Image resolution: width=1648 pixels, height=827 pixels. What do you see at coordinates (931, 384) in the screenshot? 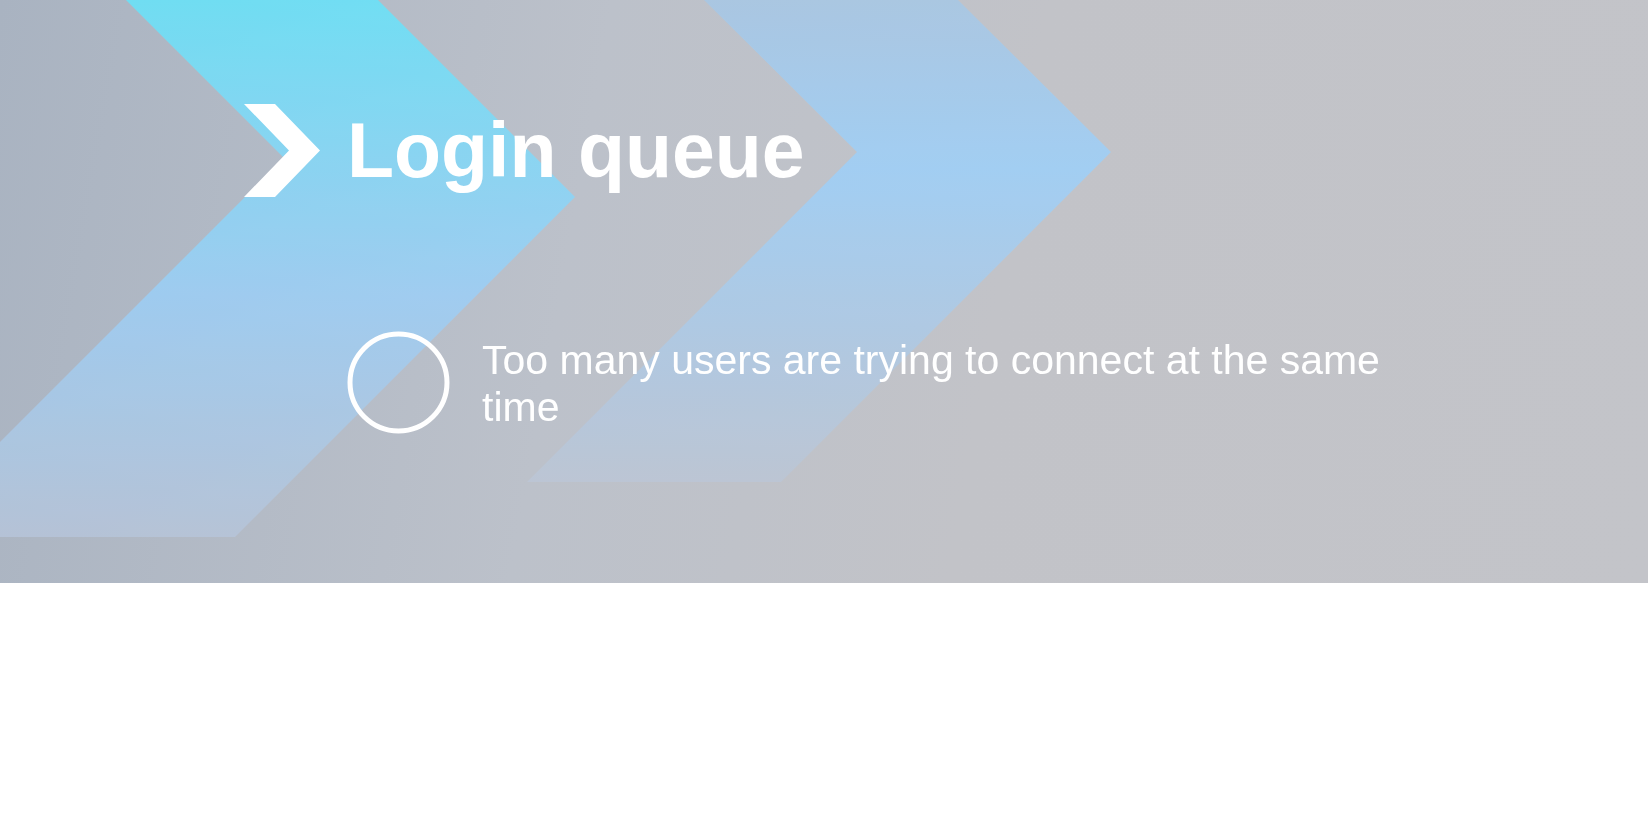
I see `queue-message: Too many users are trying to connect at the same time` at bounding box center [931, 384].